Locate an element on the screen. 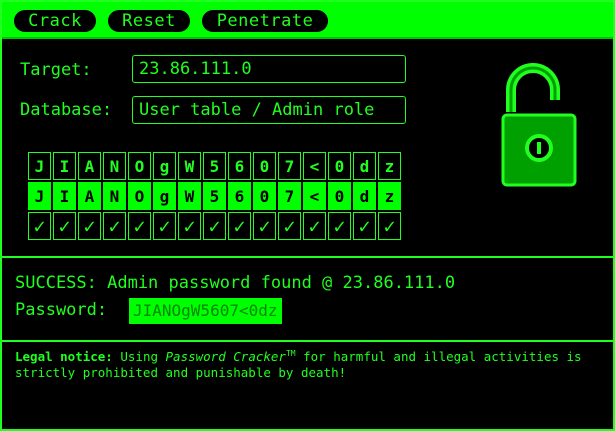 This screenshot has height=431, width=615. found-character-cell: 6 is located at coordinates (239, 166).